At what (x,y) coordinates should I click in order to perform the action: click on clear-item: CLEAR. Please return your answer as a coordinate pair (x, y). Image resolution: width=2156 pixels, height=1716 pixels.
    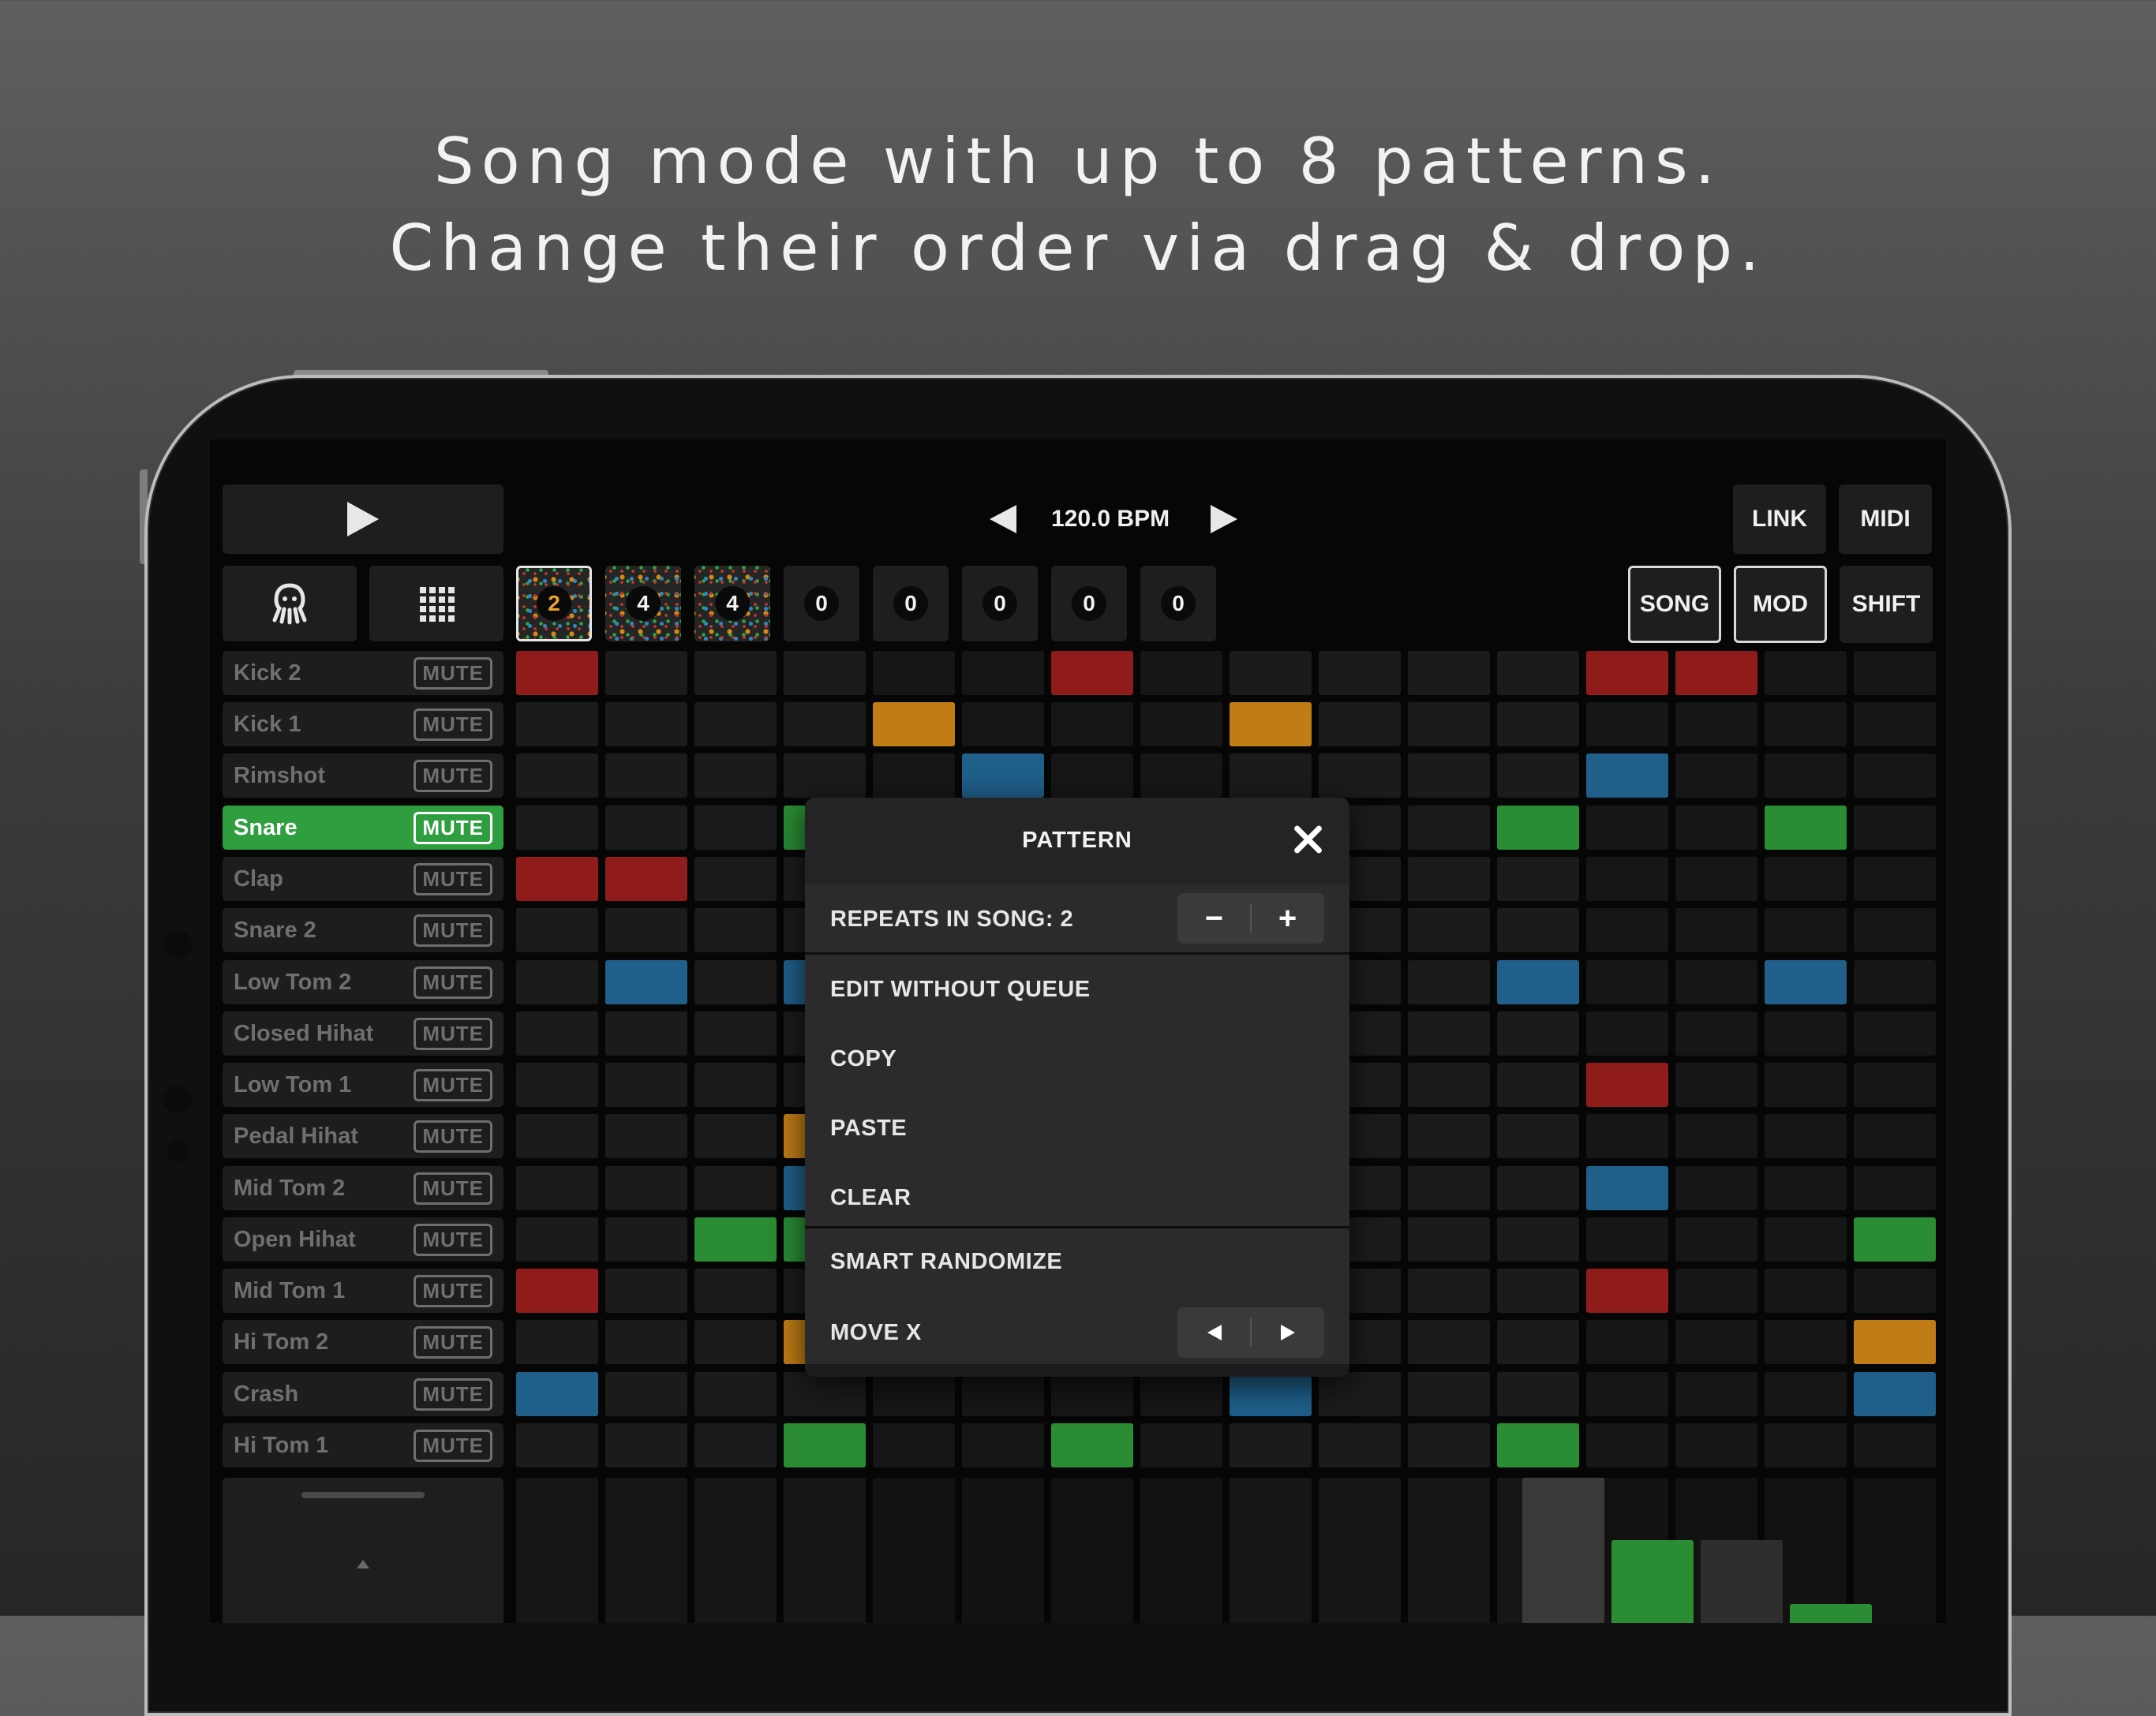
    Looking at the image, I should click on (1077, 1192).